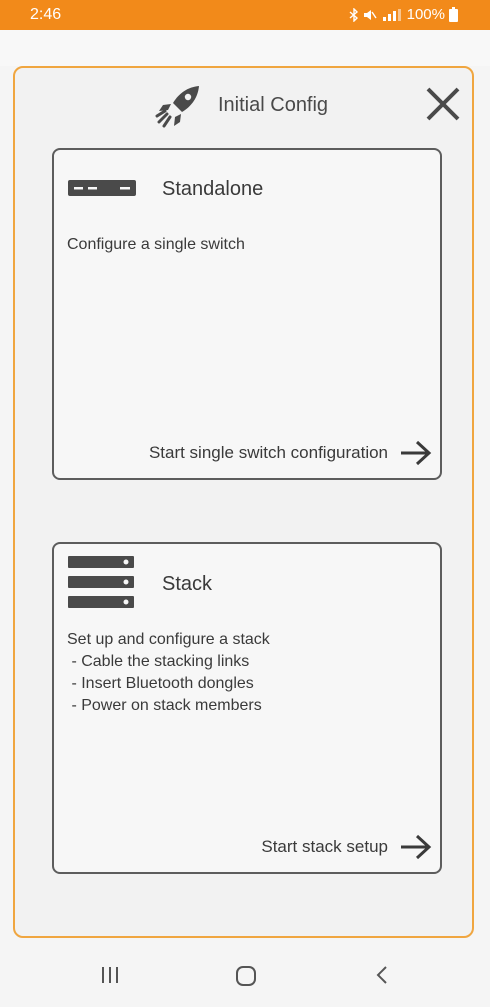  I want to click on top-spacer, so click(245, 48).